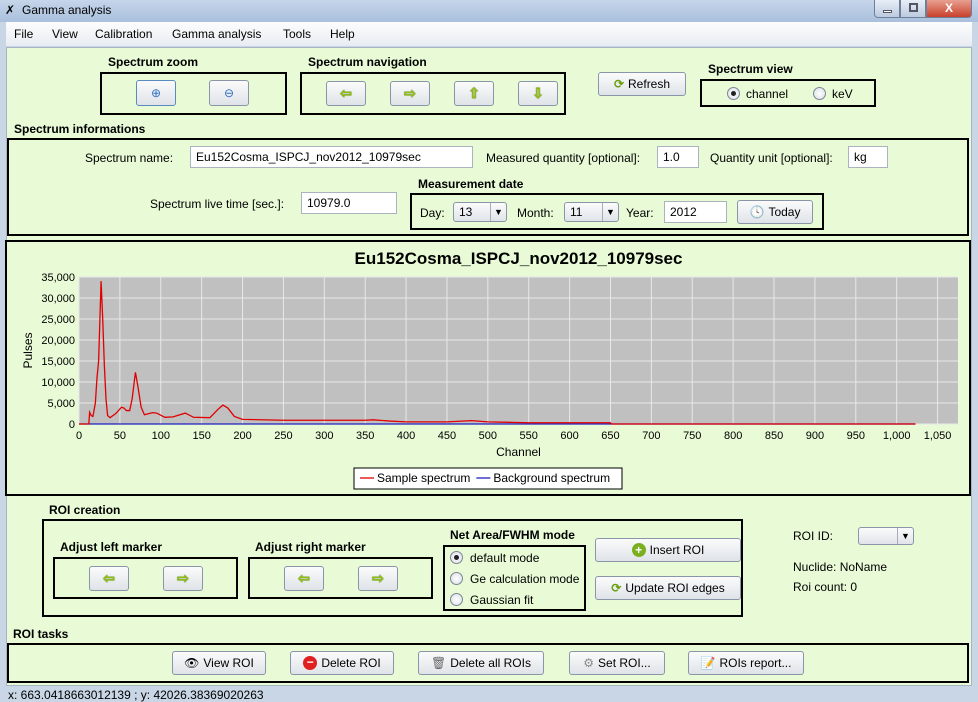 The width and height of the screenshot is (978, 702). Describe the element at coordinates (283, 436) in the screenshot. I see `x-tick-label: 250` at that location.